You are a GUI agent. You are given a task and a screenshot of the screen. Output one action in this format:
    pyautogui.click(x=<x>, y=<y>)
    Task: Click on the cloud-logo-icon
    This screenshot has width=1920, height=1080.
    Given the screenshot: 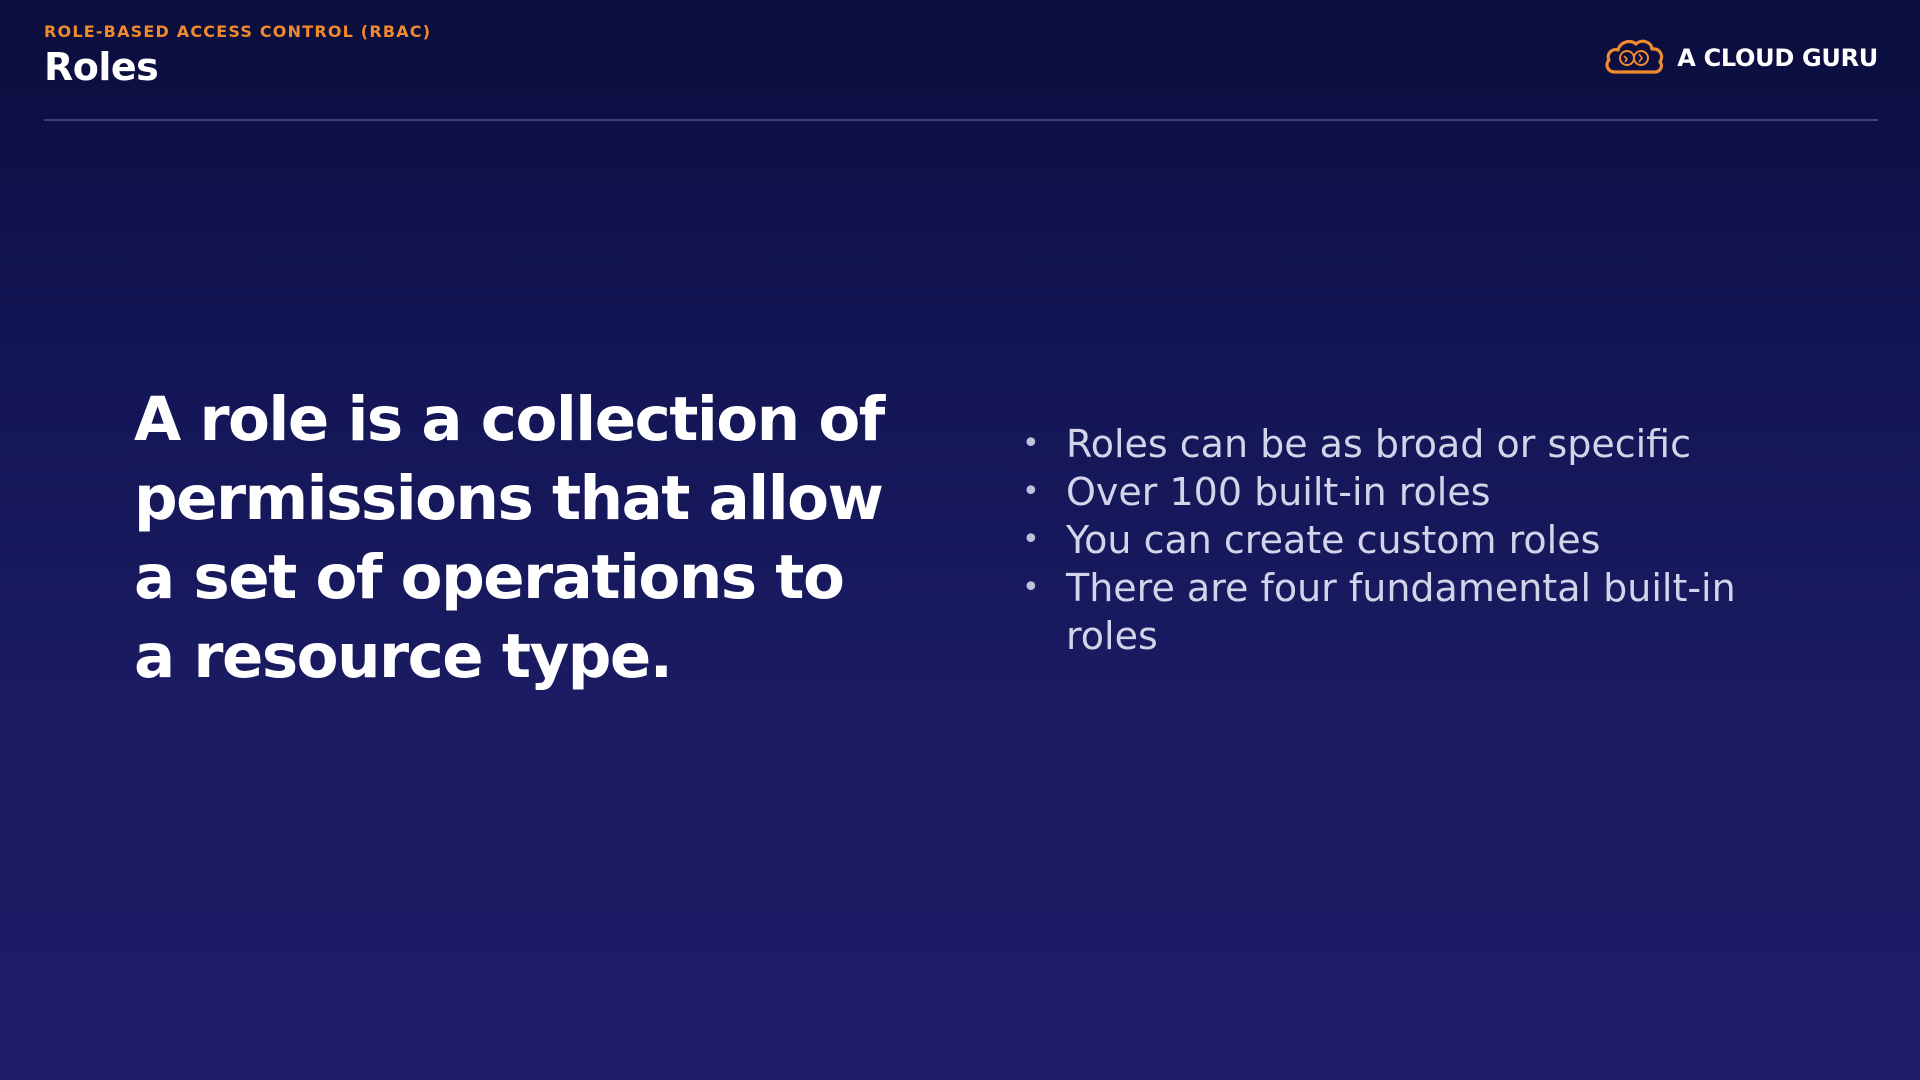 What is the action you would take?
    pyautogui.click(x=1634, y=58)
    